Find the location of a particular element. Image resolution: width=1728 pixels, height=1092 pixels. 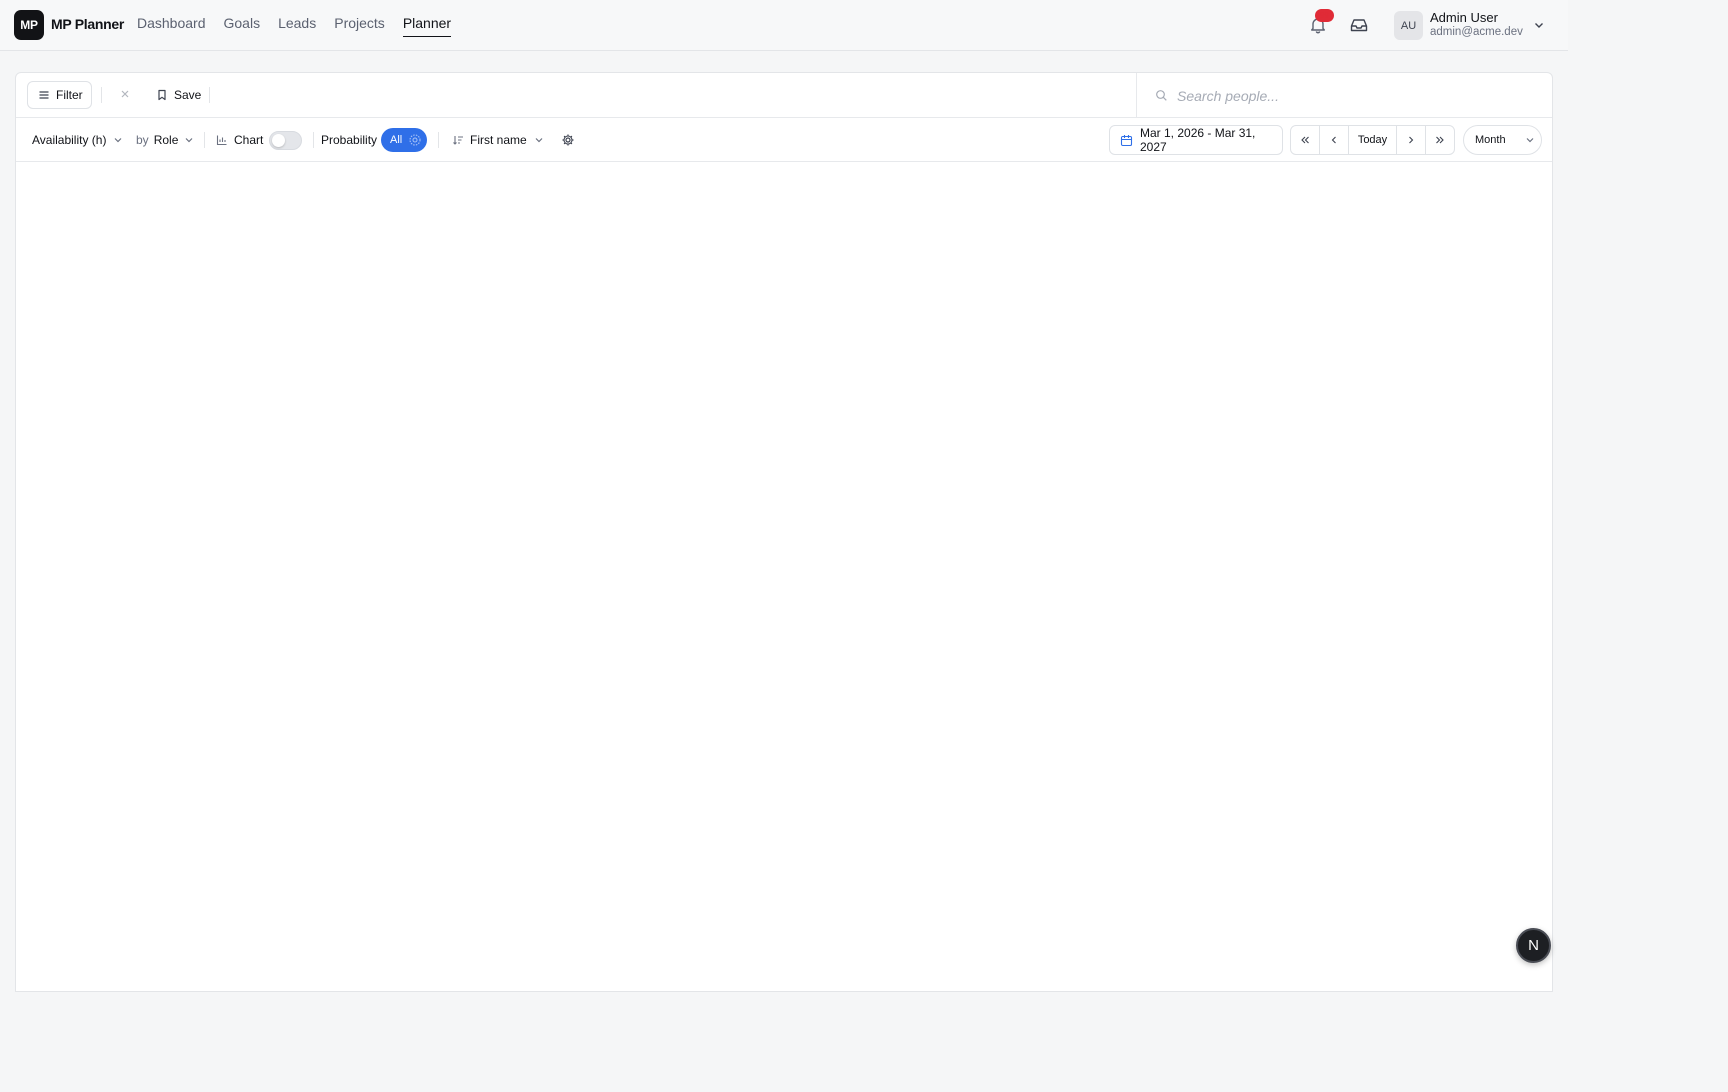

app-name: MP Planner is located at coordinates (87, 24).